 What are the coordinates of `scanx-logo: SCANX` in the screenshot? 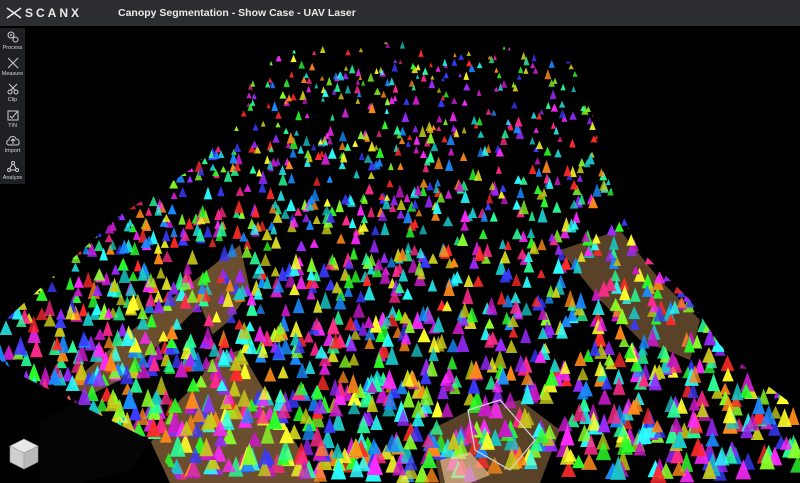 It's located at (46, 13).